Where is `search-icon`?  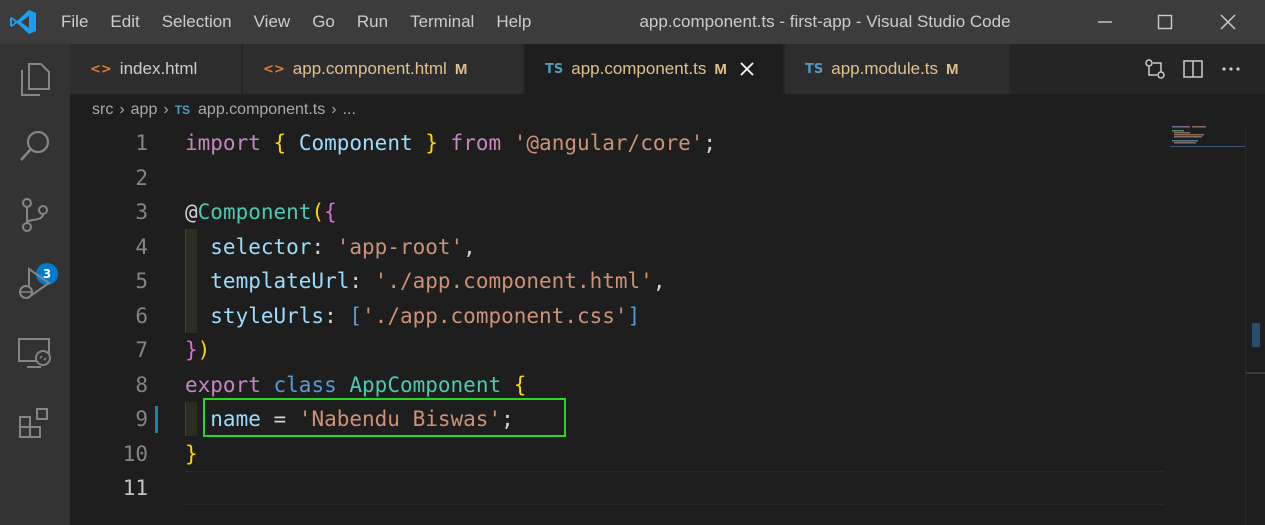
search-icon is located at coordinates (35, 147).